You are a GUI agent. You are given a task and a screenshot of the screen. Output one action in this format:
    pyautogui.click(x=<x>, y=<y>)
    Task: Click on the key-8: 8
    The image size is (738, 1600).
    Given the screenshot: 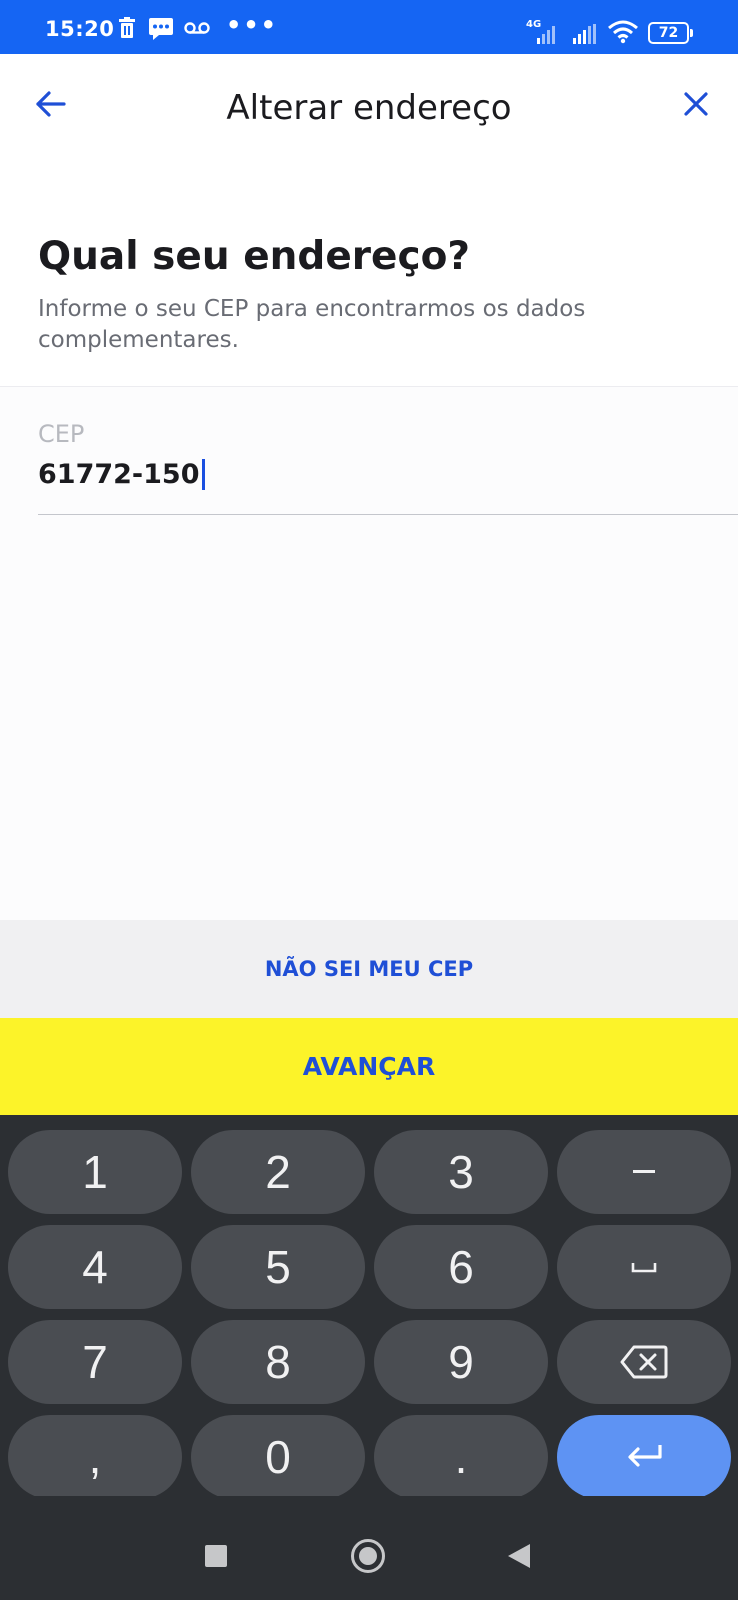 What is the action you would take?
    pyautogui.click(x=278, y=1362)
    